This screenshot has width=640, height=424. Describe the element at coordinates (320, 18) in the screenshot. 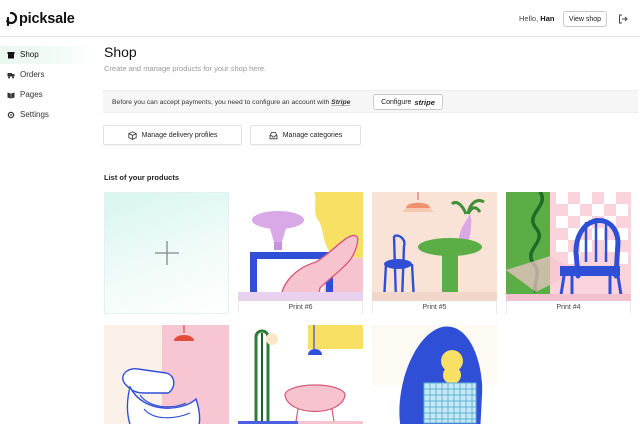

I see `top-bar: picksale Hello, Han View shop` at that location.